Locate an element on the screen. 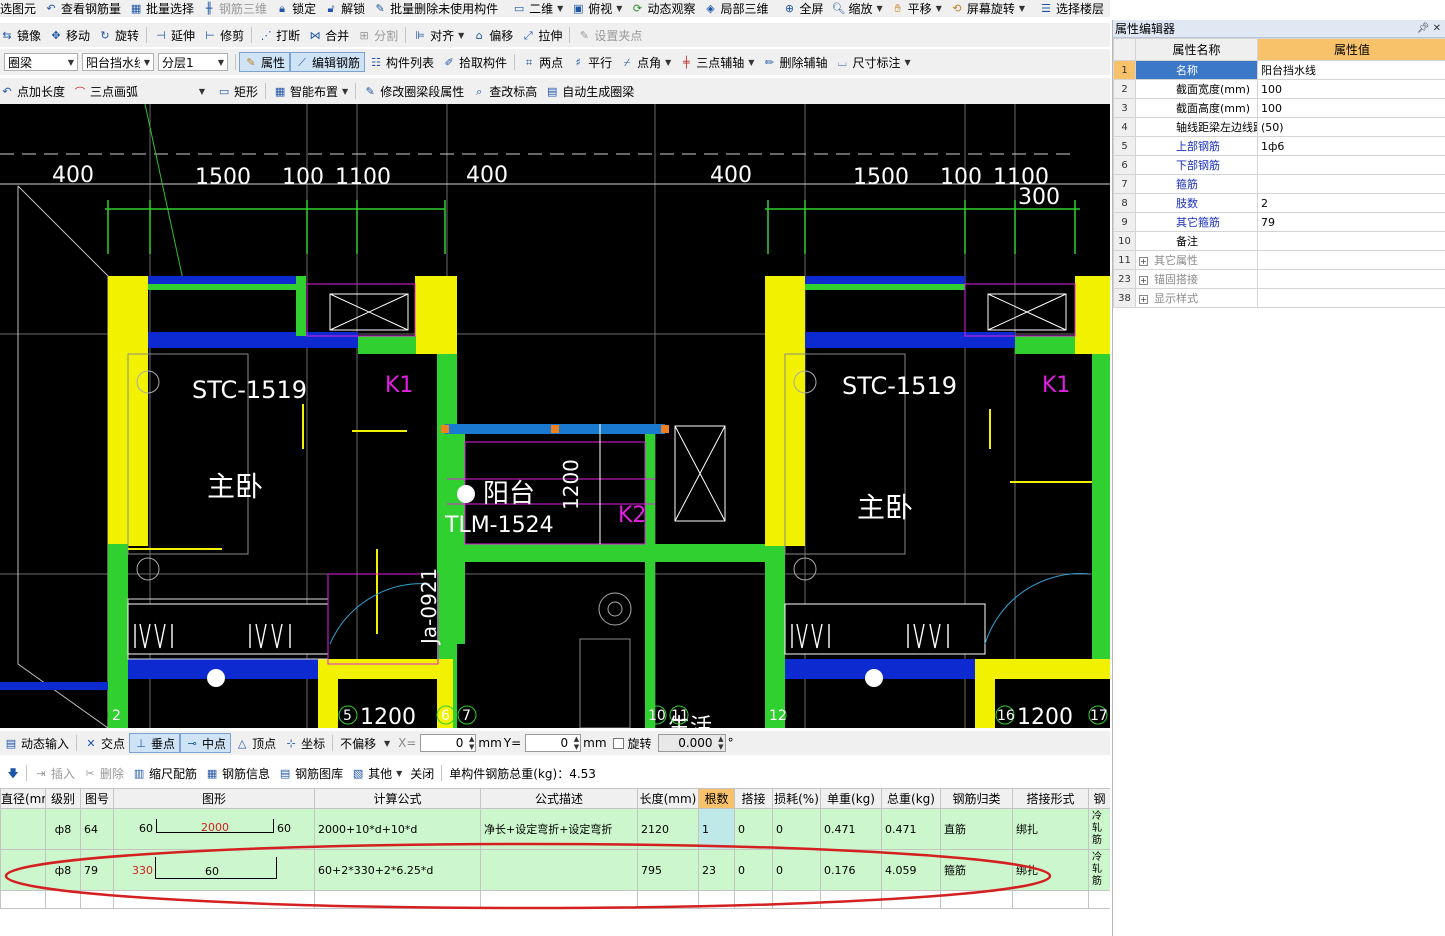 The image size is (1445, 936). cell-count: 1 is located at coordinates (716, 829).